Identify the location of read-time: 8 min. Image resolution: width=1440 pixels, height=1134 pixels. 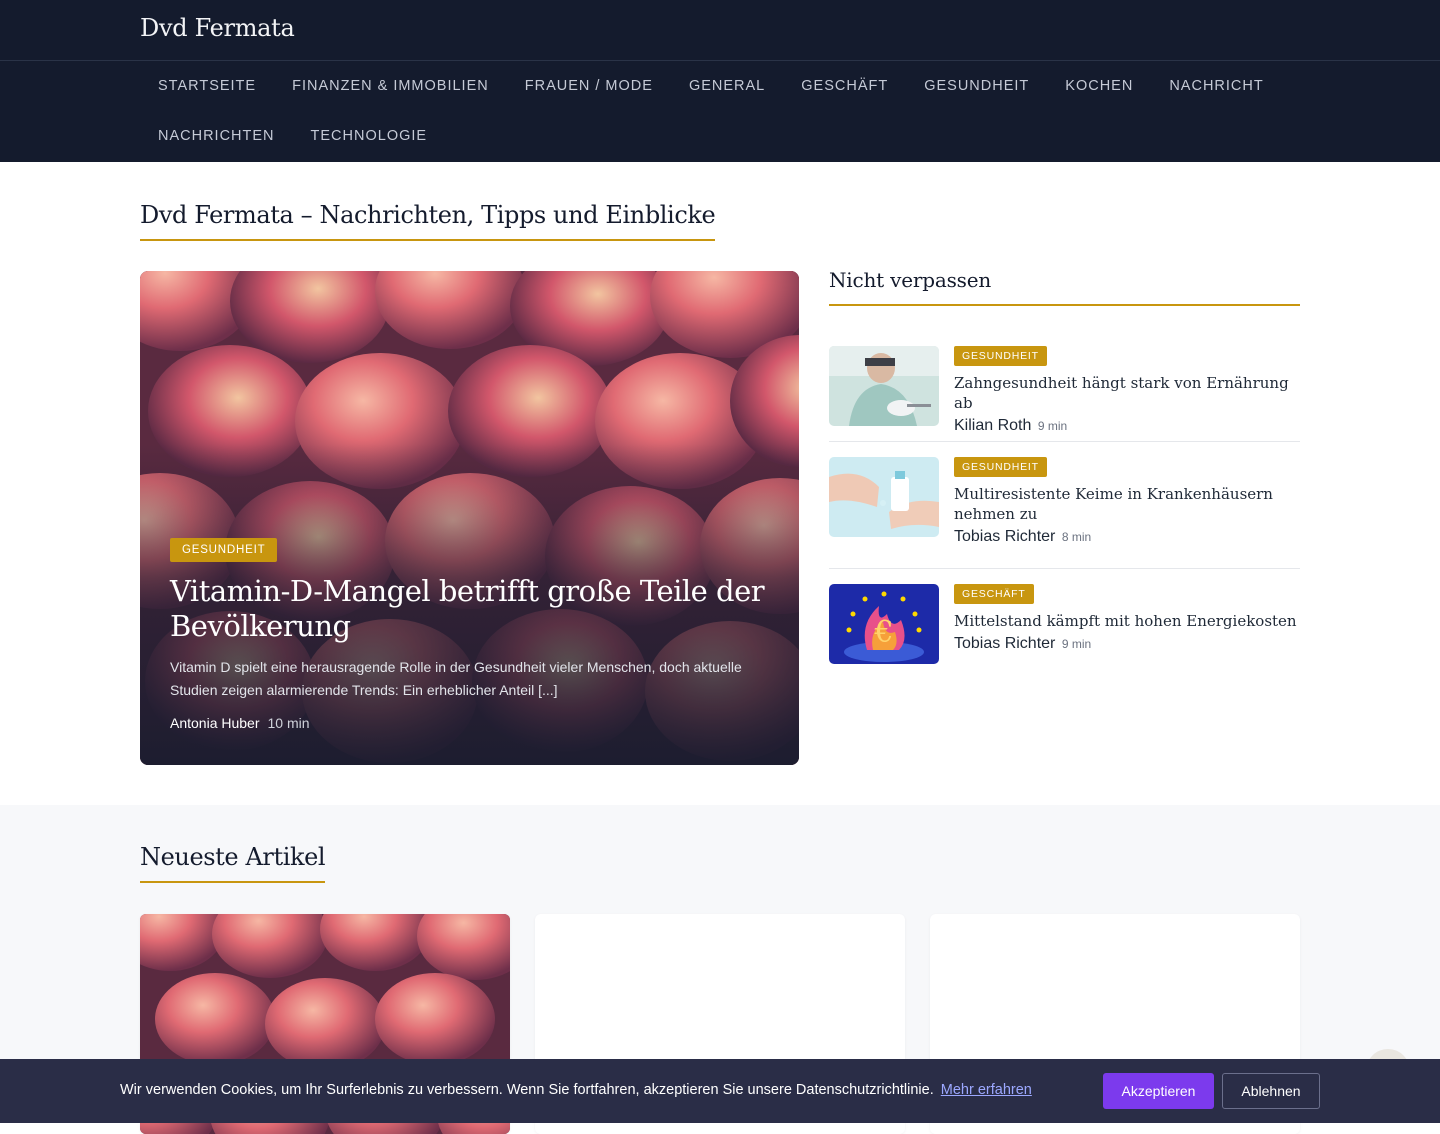
(1076, 537).